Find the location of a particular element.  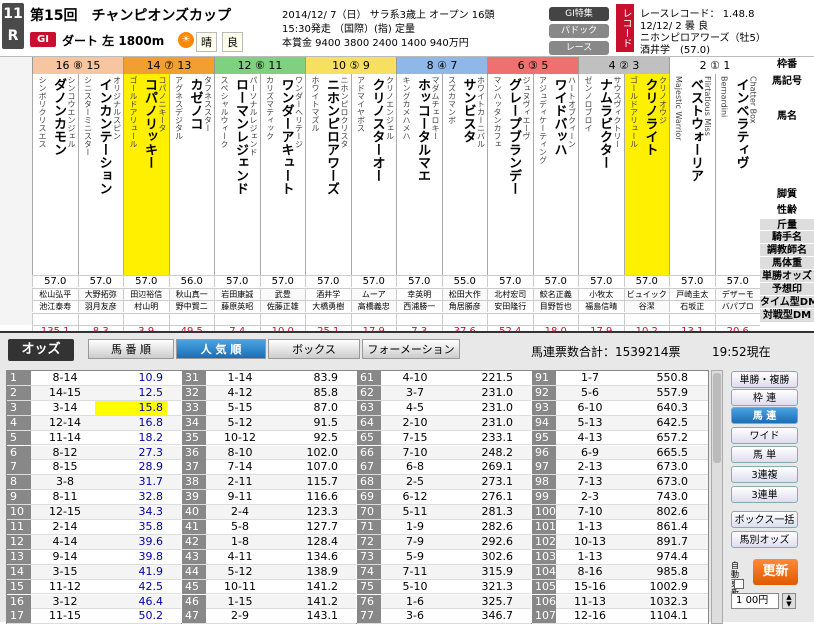

side-button-2: 馬 連 is located at coordinates (764, 415).